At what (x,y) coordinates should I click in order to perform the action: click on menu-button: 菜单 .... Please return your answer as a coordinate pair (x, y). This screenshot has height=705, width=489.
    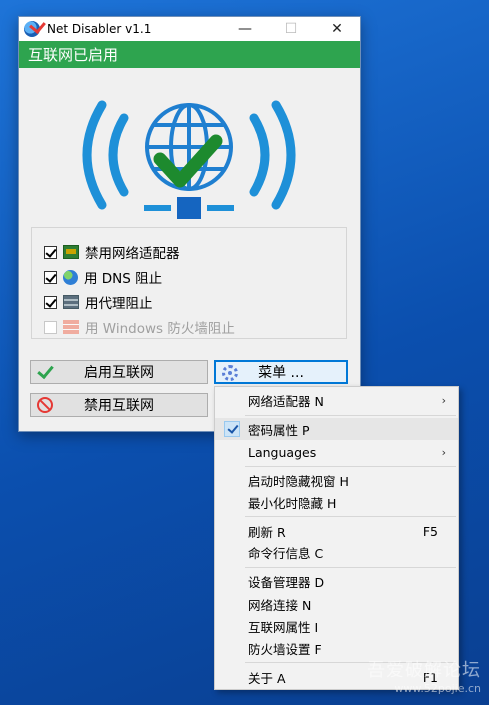
    Looking at the image, I should click on (281, 372).